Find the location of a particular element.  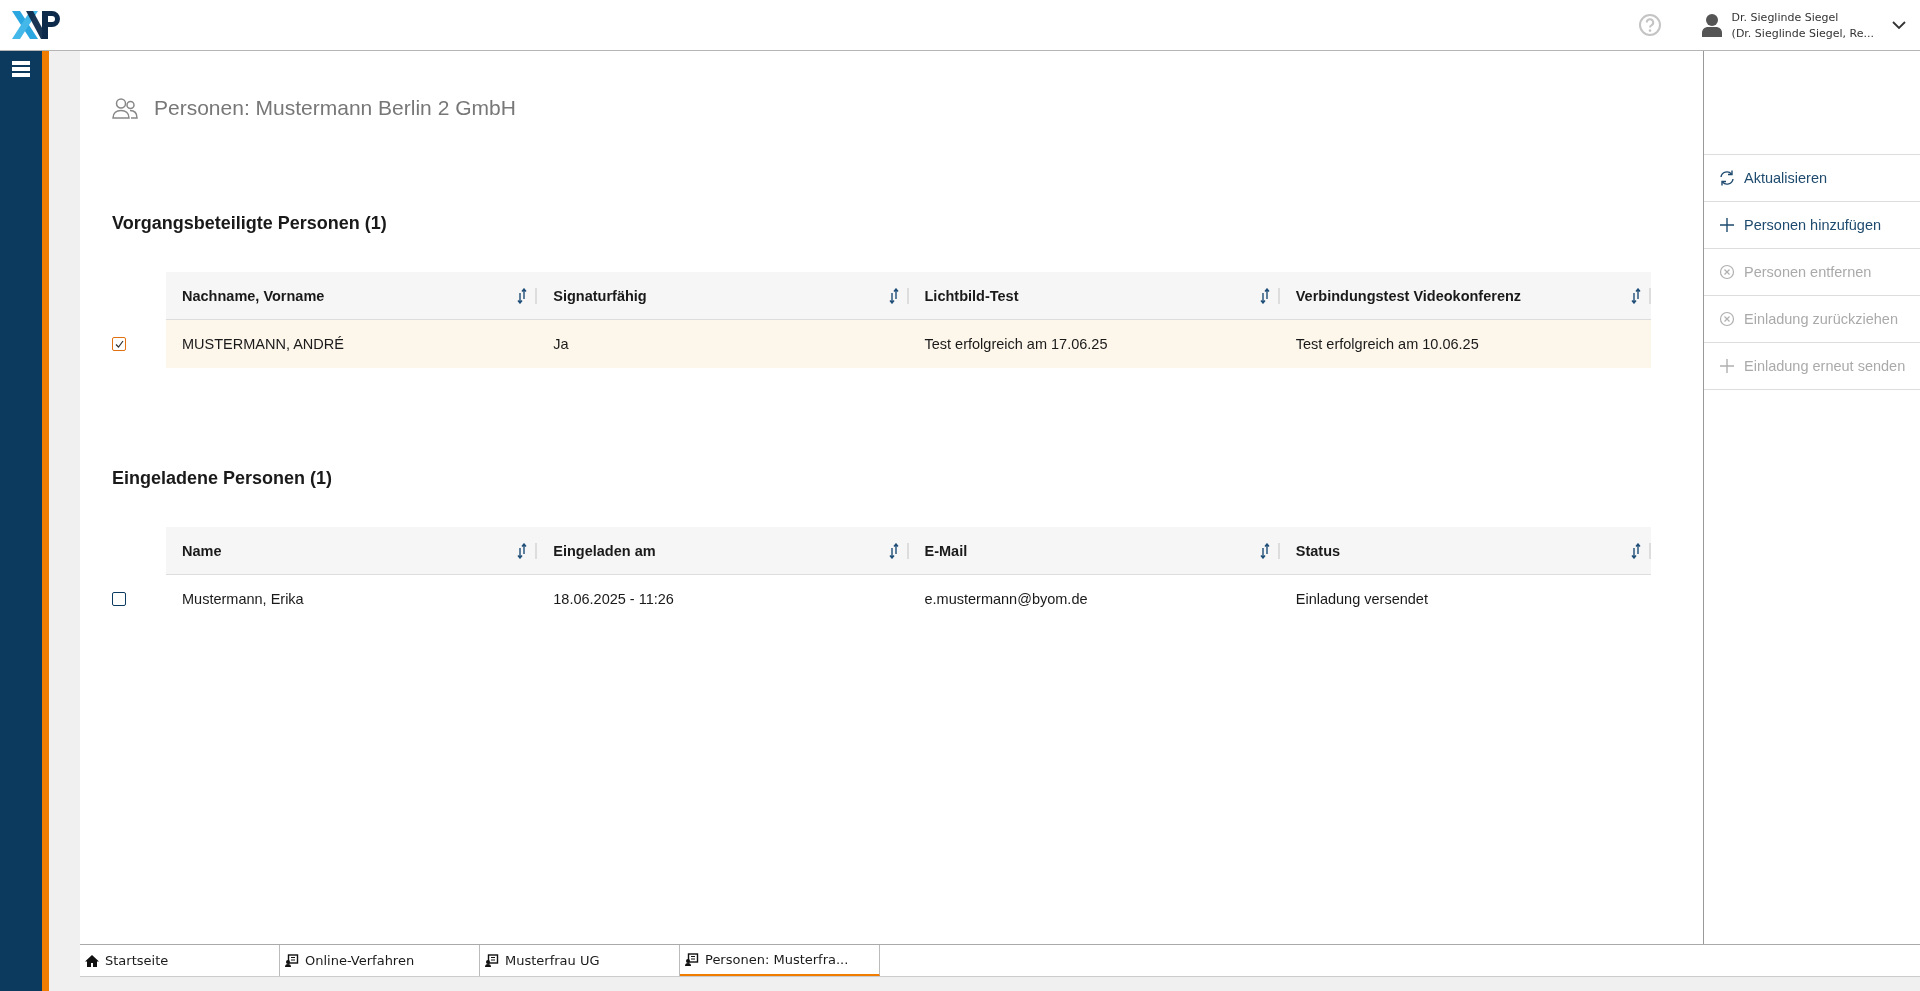

user-avatar-icon is located at coordinates (1711, 25).